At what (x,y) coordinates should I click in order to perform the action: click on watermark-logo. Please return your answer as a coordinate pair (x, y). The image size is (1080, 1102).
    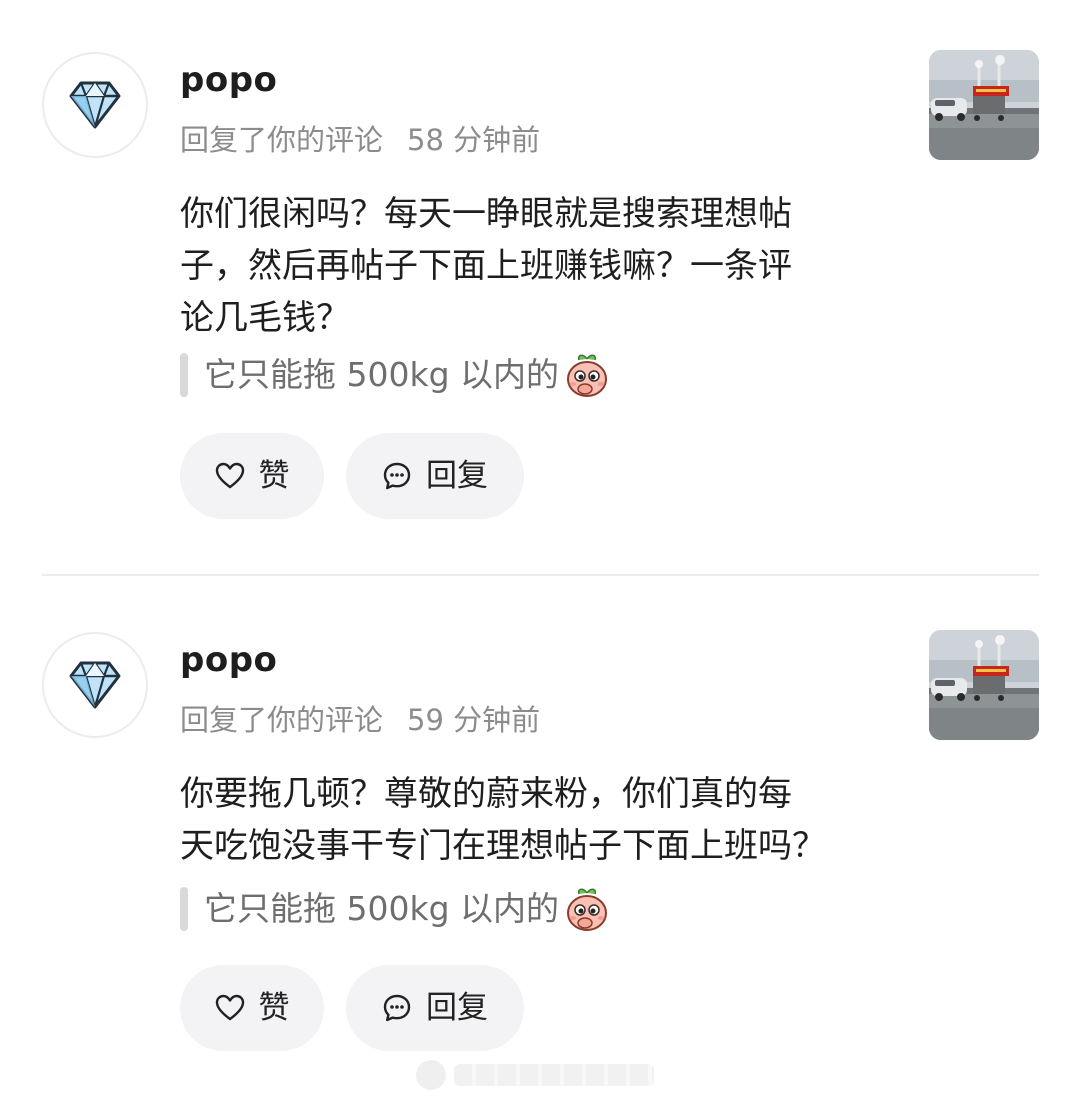
    Looking at the image, I should click on (431, 1075).